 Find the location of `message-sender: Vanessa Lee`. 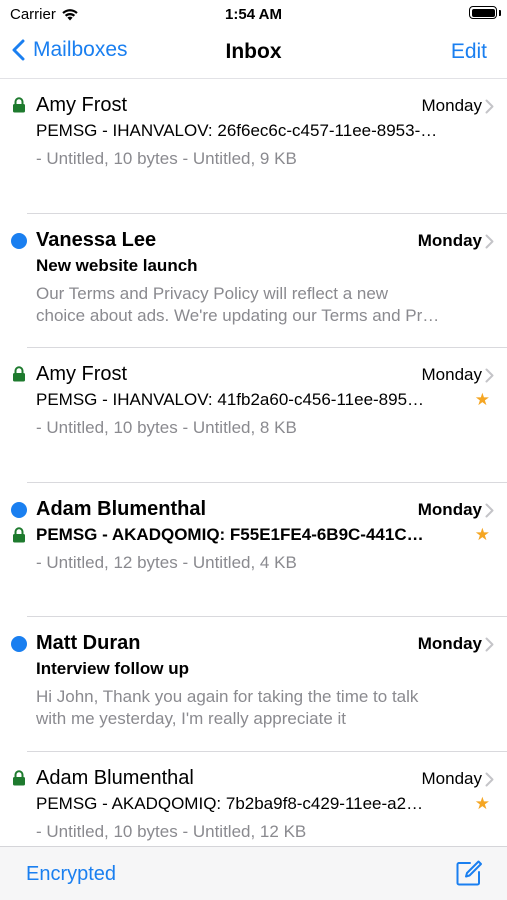

message-sender: Vanessa Lee is located at coordinates (96, 239).